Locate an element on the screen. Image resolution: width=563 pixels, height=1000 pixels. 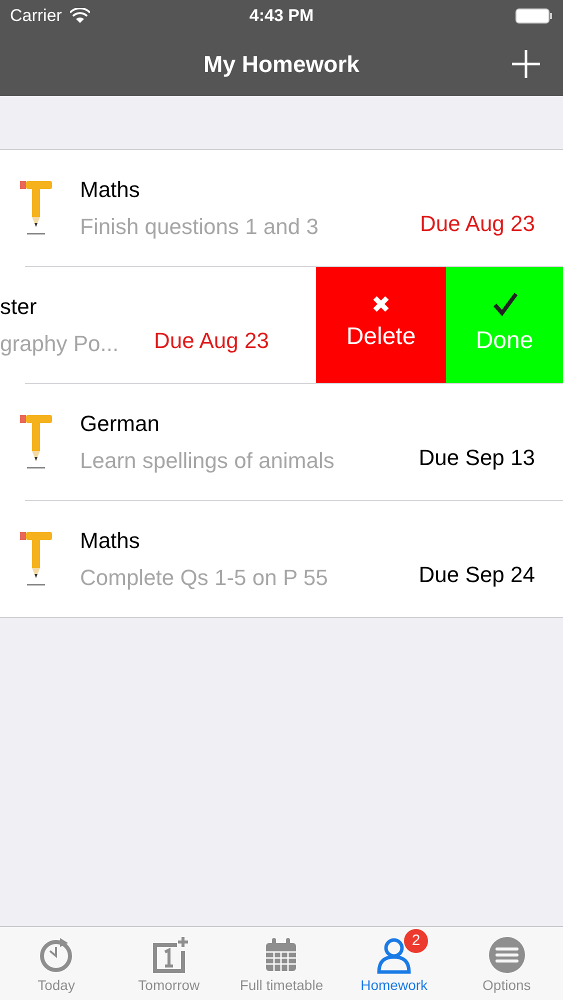
carrier-label: Carrier is located at coordinates (36, 16).